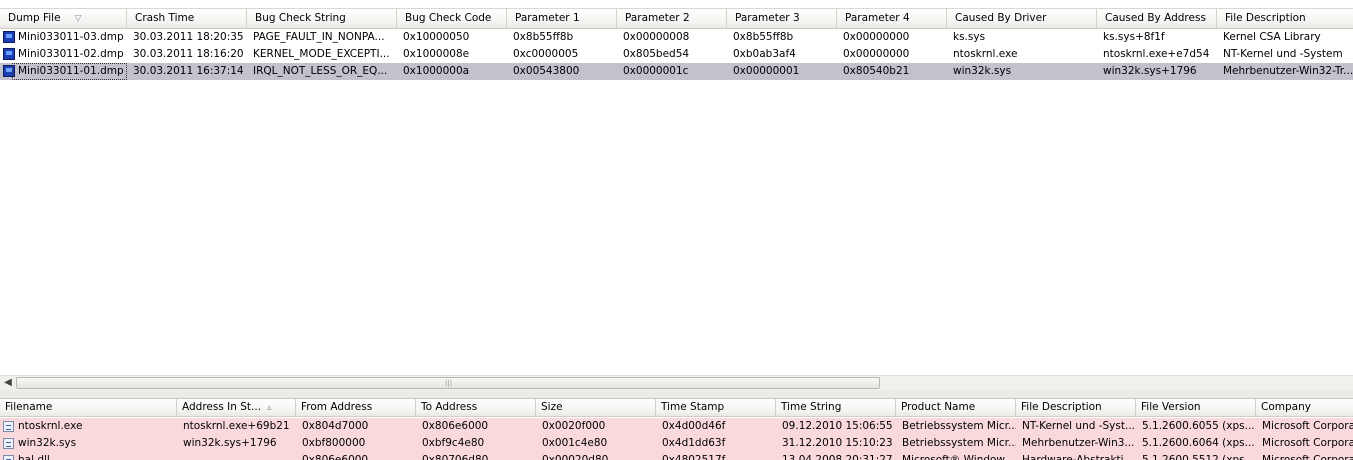 This screenshot has width=1353, height=460. I want to click on cell-crash-time: 30.03.2011 16:37:14, so click(188, 71).